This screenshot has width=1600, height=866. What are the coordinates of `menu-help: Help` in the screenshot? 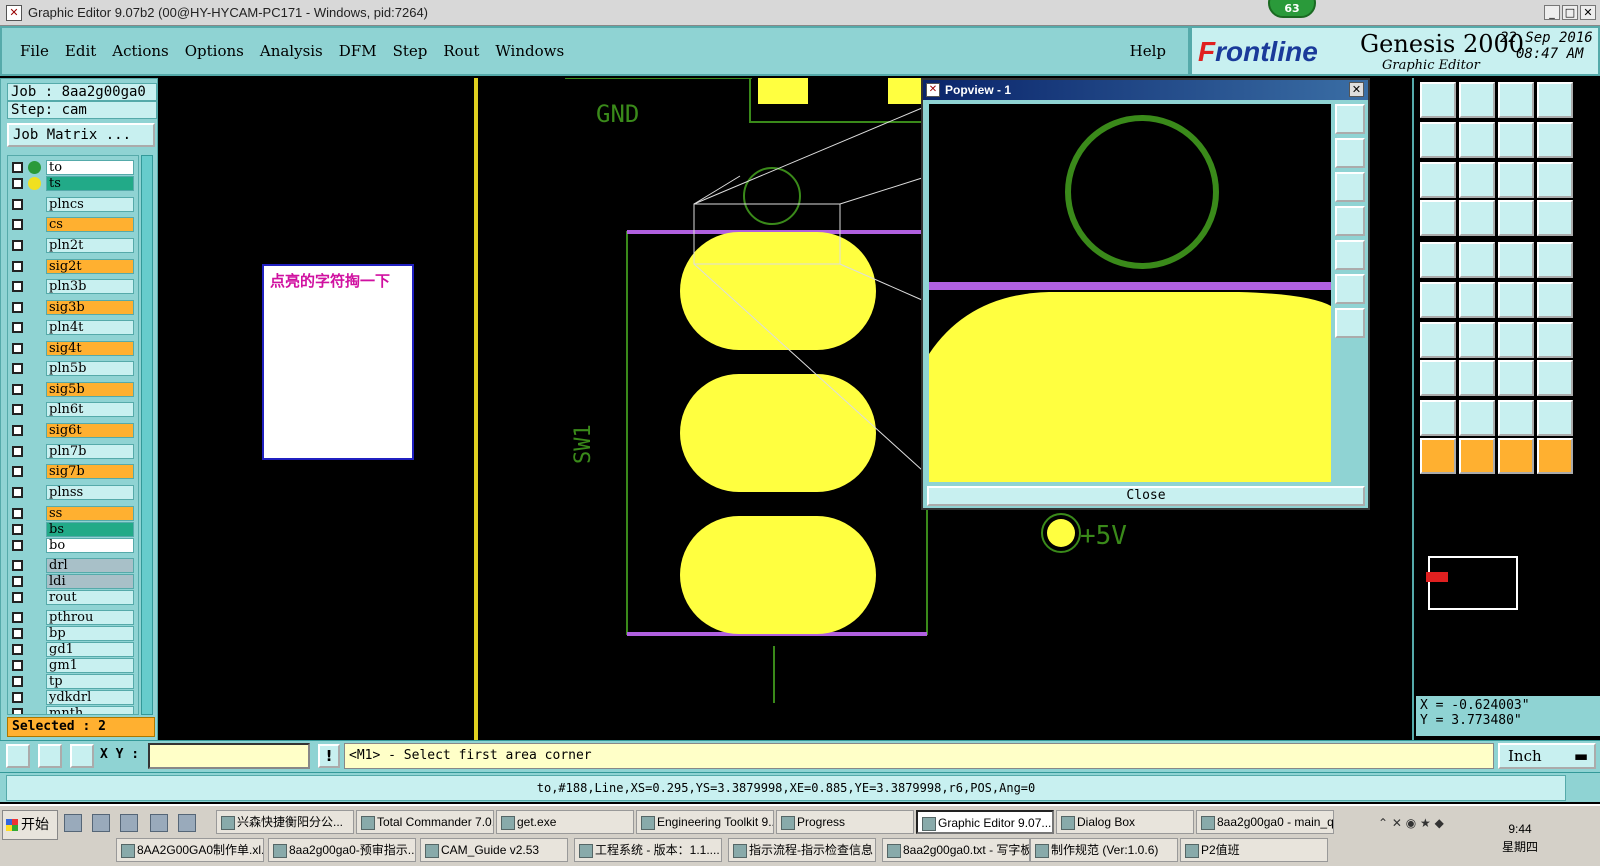 It's located at (1148, 51).